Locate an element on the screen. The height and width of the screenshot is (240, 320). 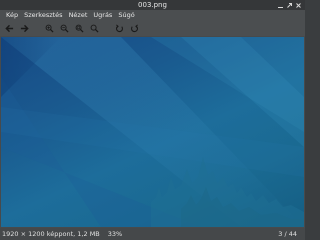
next-image-button is located at coordinates (24, 29).